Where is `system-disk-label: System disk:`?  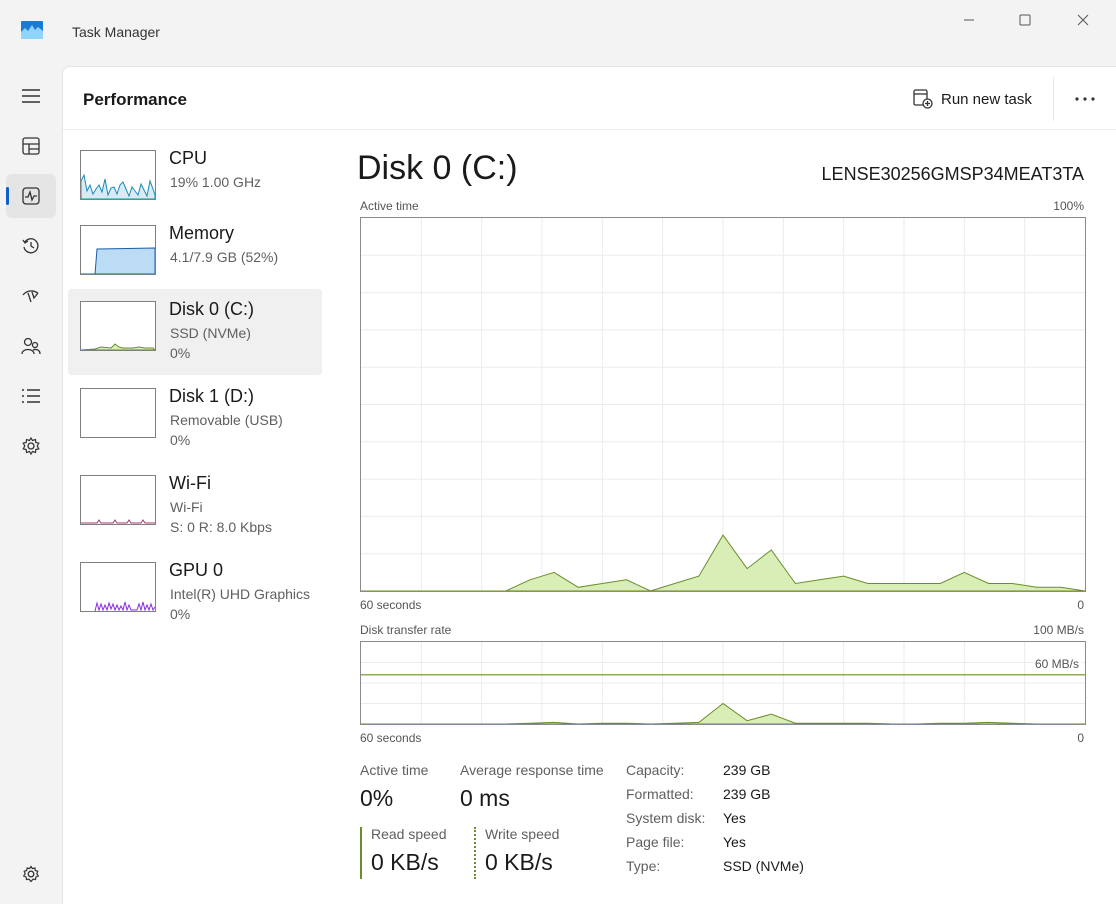 system-disk-label: System disk: is located at coordinates (666, 818).